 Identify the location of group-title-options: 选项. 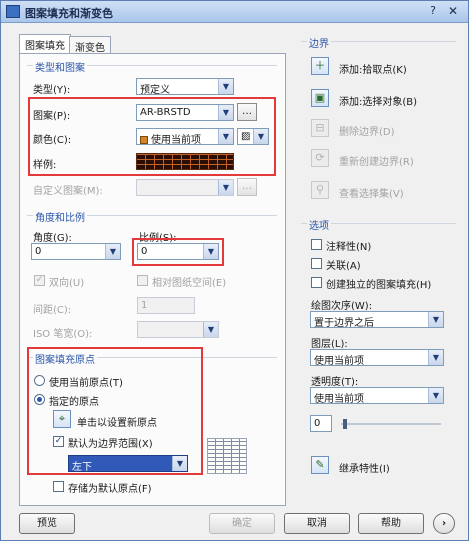
(319, 224).